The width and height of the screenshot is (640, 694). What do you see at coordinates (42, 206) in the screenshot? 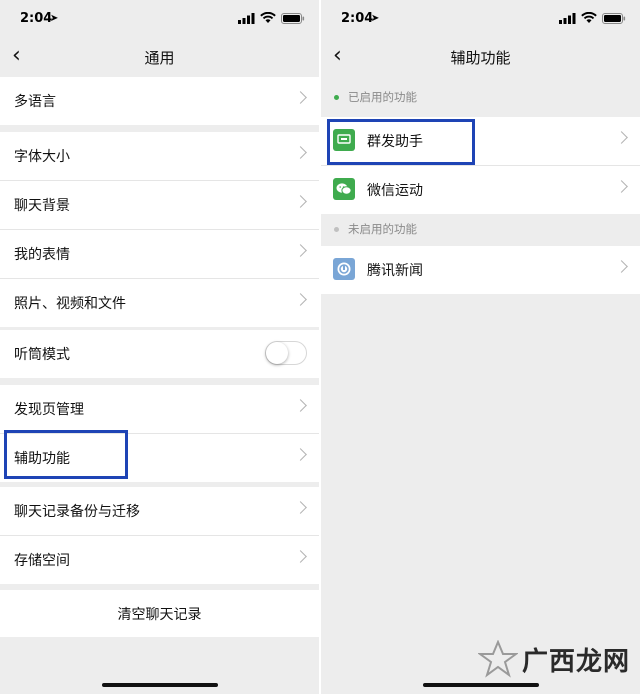
I see `row-label: 聊天背景` at bounding box center [42, 206].